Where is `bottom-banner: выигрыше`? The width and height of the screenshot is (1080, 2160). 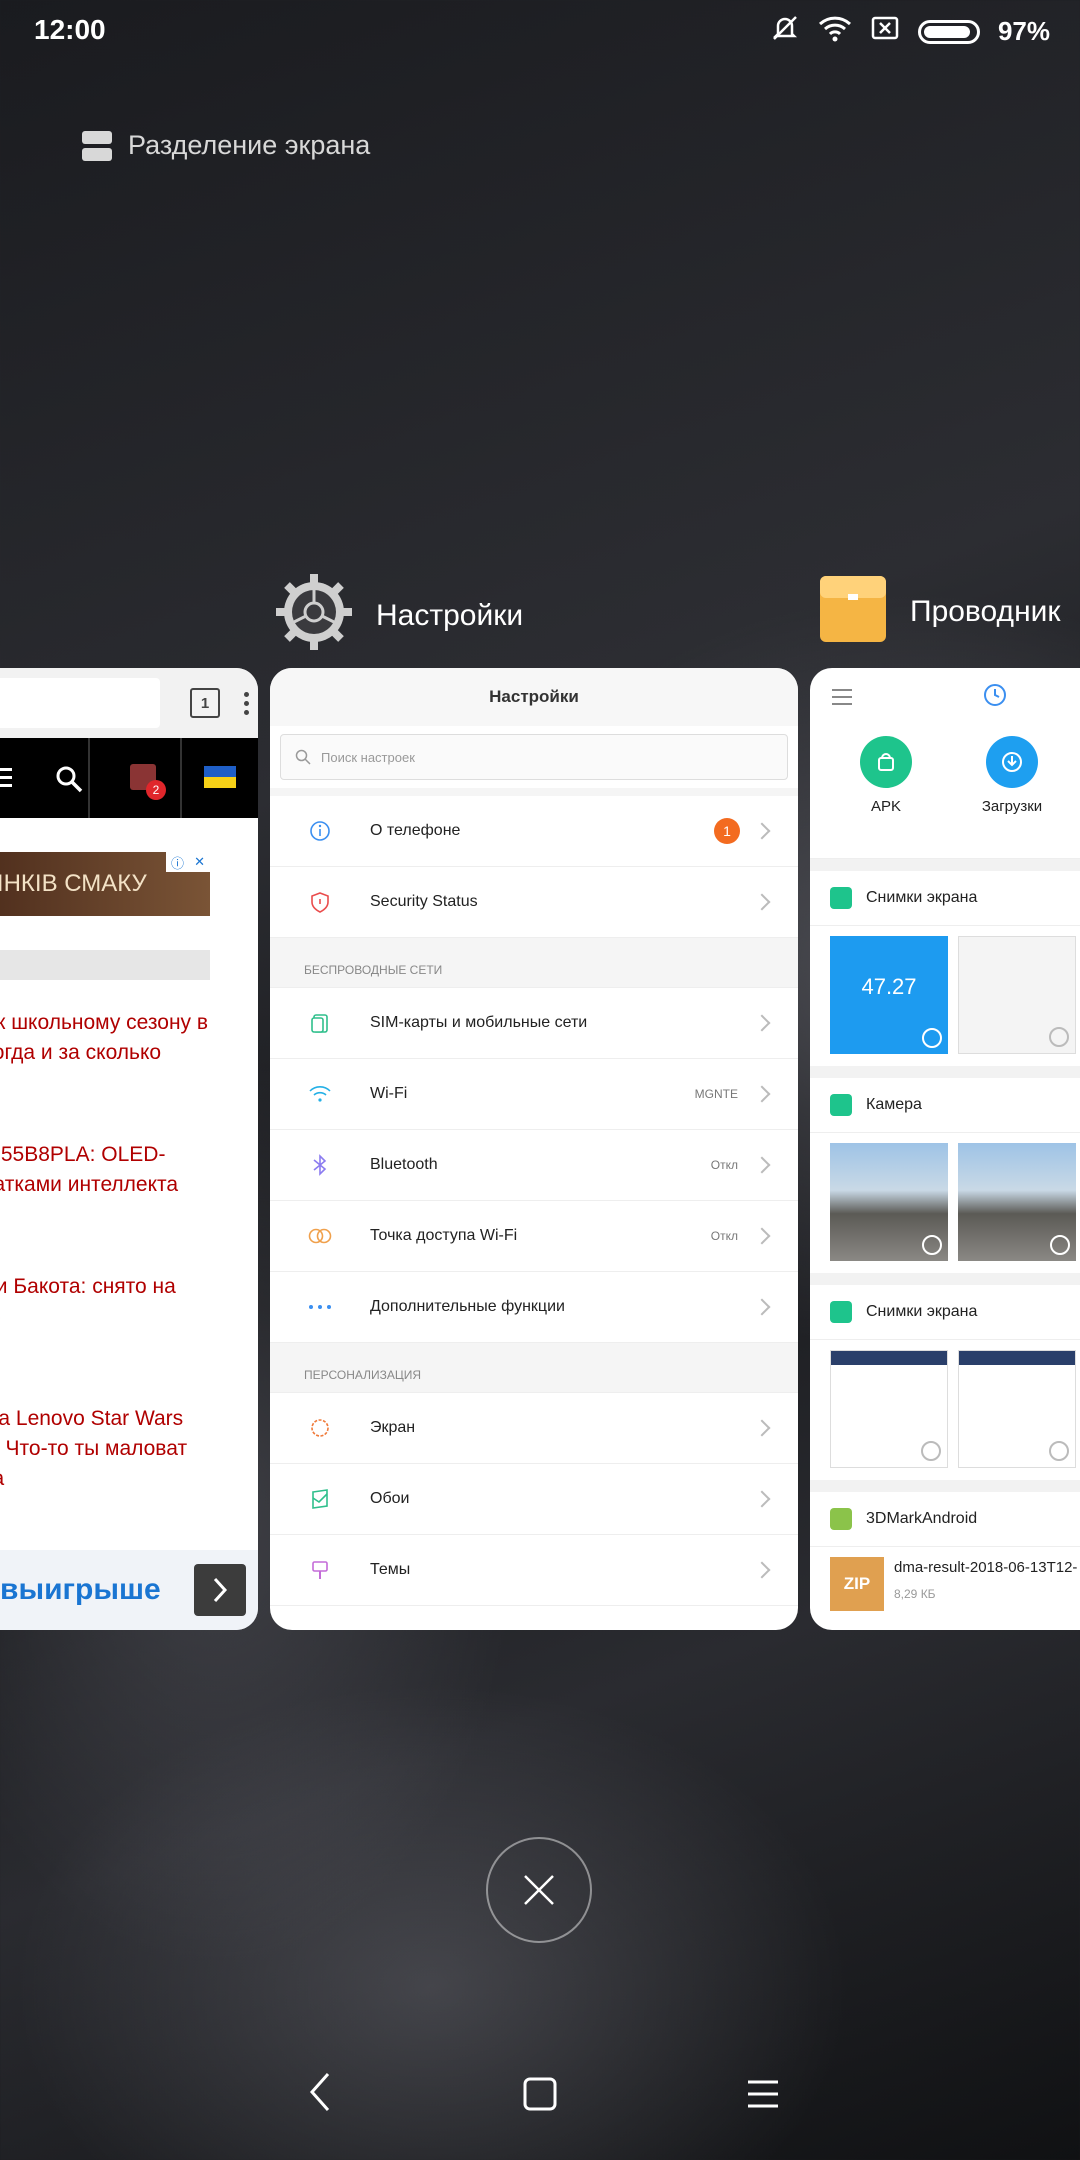 bottom-banner: выигрыше is located at coordinates (129, 1590).